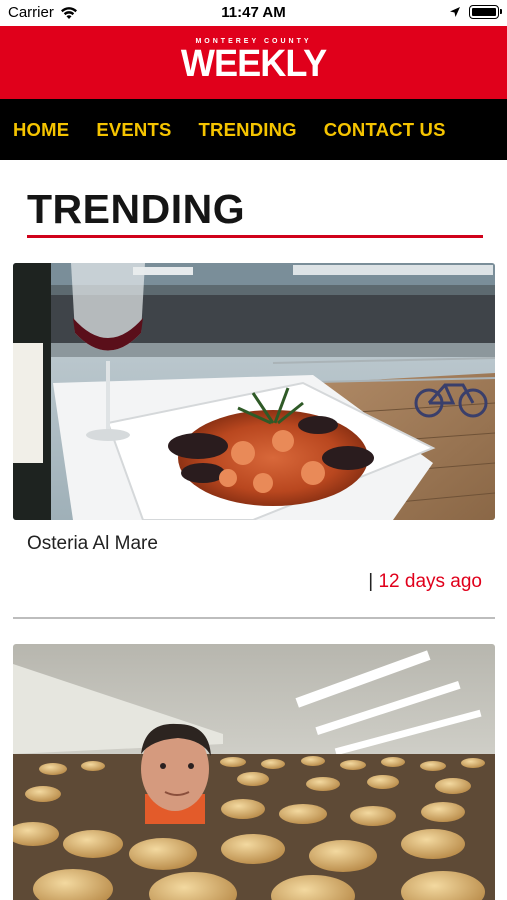 The height and width of the screenshot is (900, 507). I want to click on logo-wordmark: WEEKLY, so click(253, 64).